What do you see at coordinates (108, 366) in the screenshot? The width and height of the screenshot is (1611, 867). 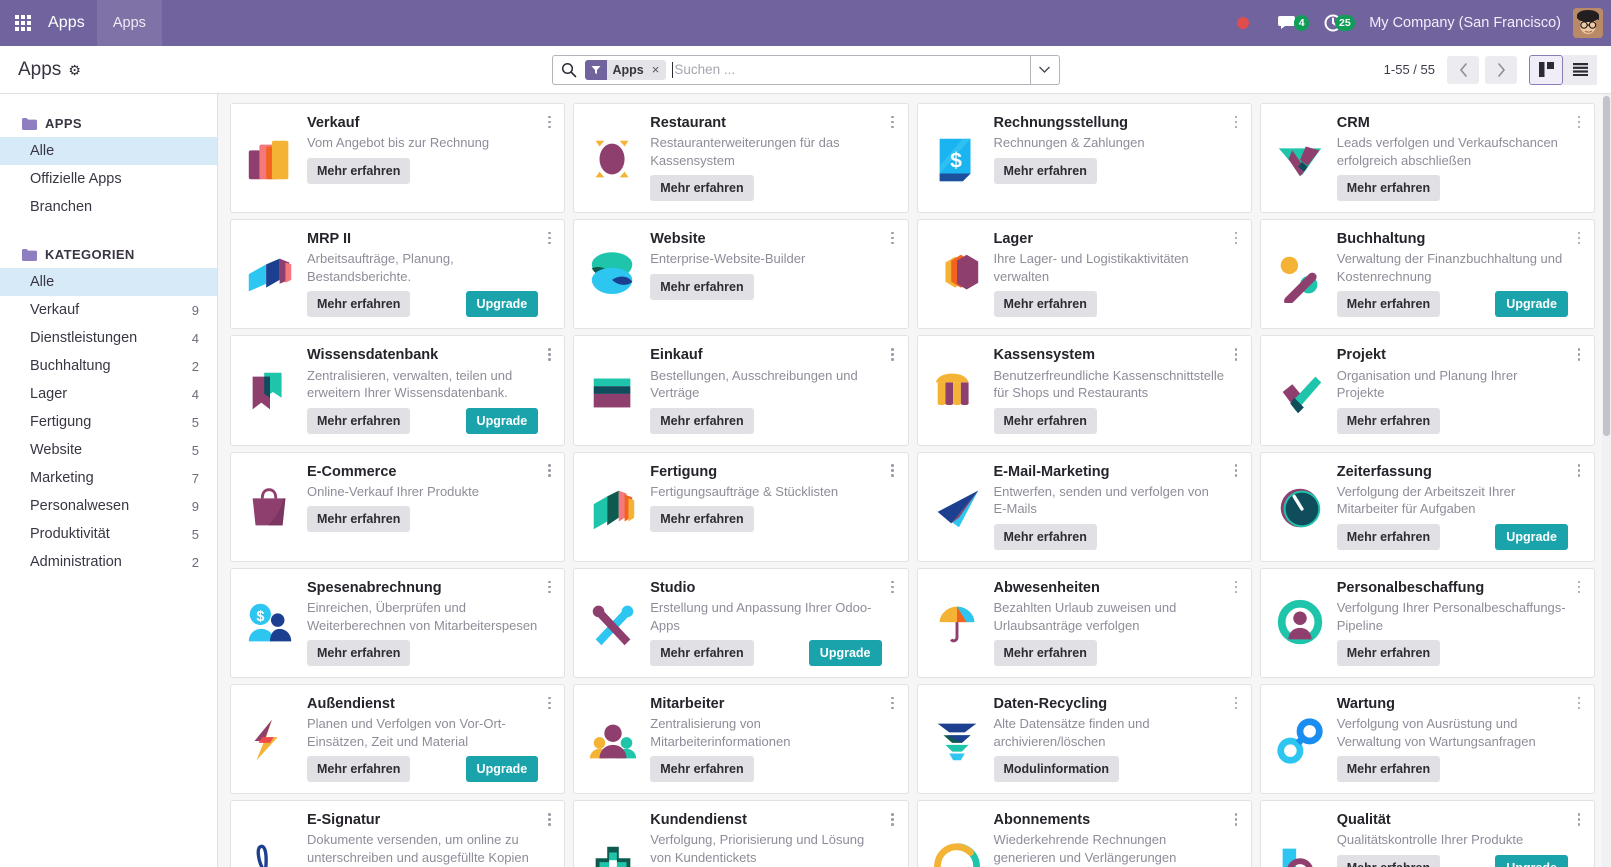 I see `sidebar-item-buchhaltung: Buchhaltung 2` at bounding box center [108, 366].